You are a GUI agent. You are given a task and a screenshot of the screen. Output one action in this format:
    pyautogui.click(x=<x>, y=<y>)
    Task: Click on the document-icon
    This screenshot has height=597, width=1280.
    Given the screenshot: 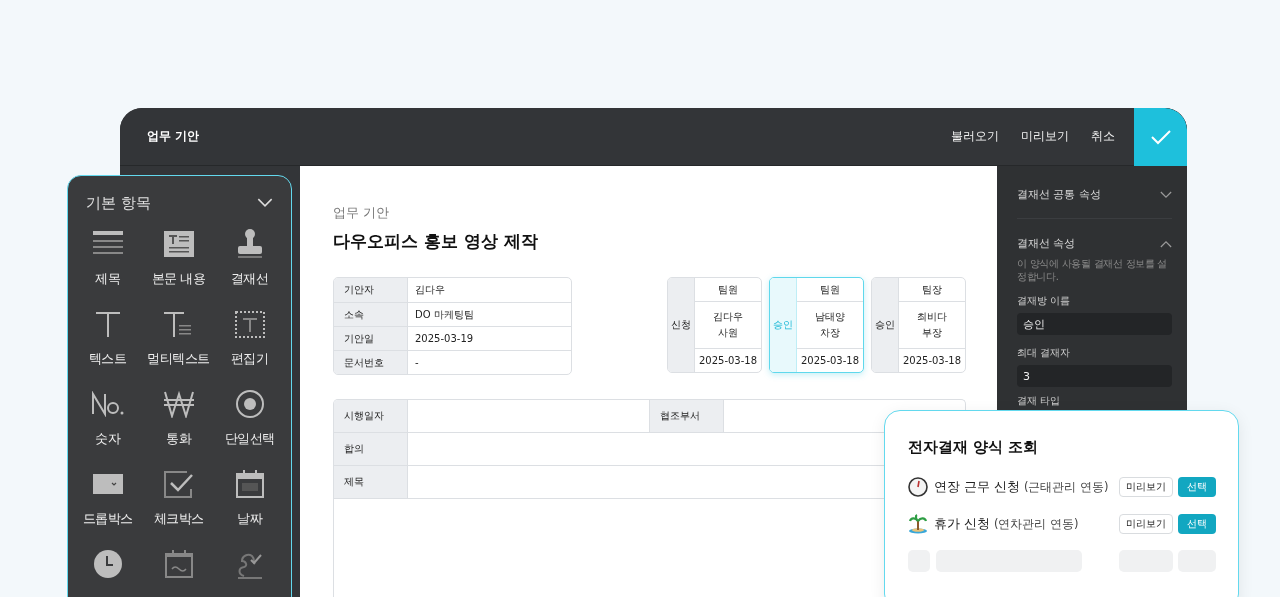 What is the action you would take?
    pyautogui.click(x=178, y=244)
    